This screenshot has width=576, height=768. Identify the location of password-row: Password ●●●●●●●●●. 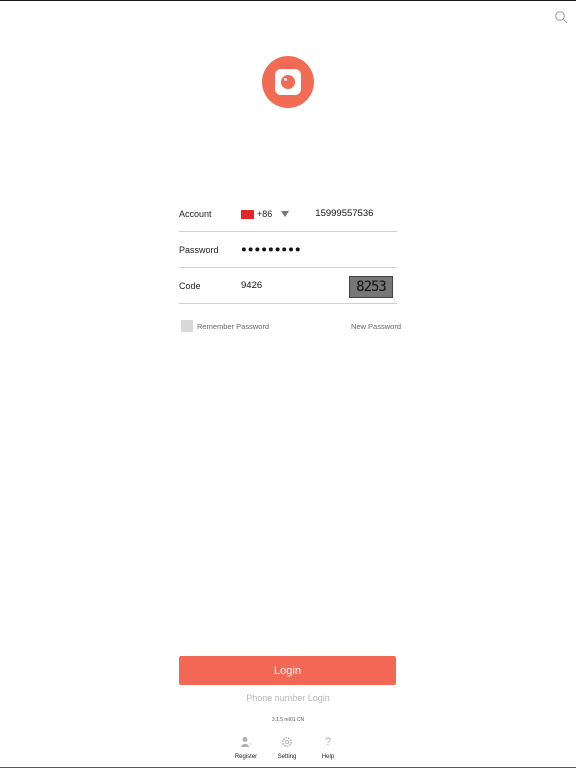
(288, 250).